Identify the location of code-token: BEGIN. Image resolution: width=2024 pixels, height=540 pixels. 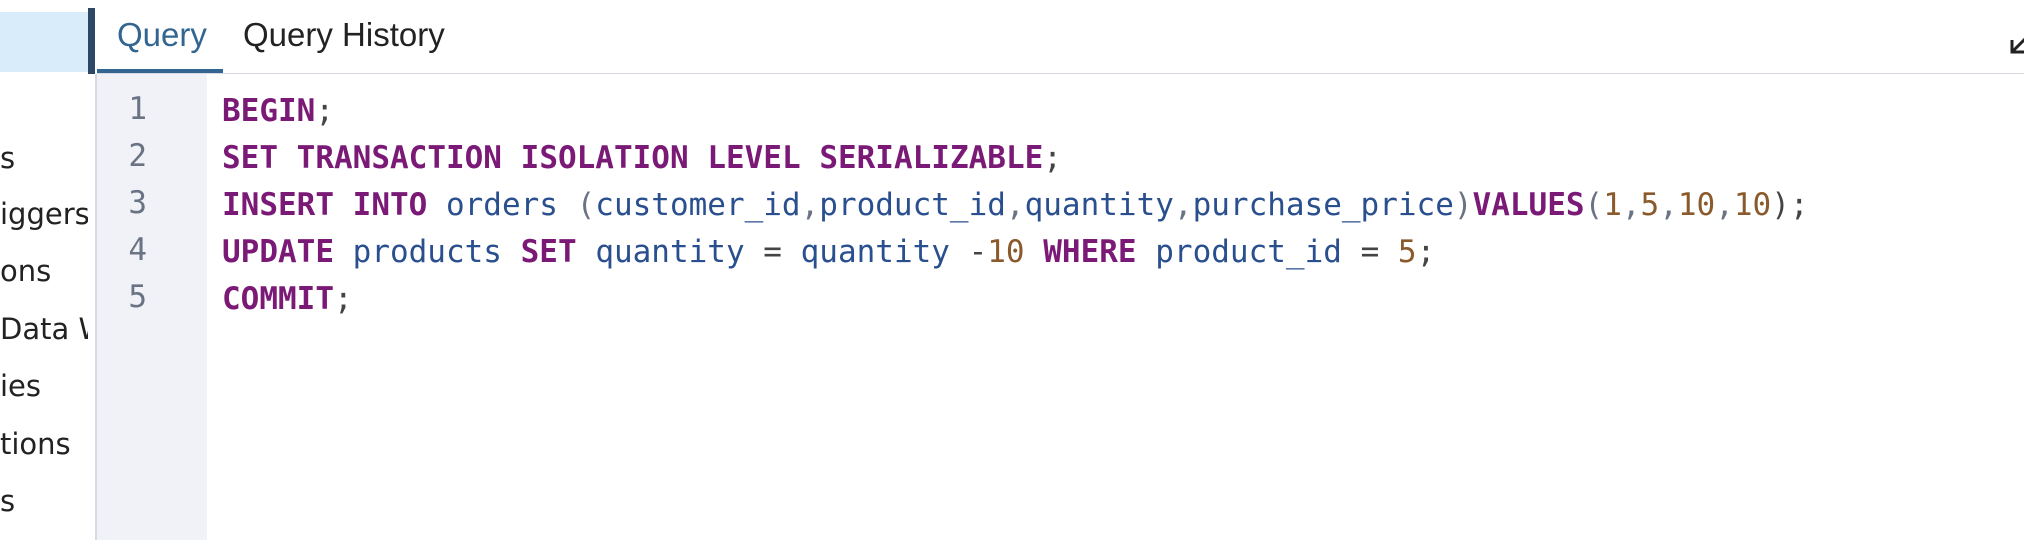
(269, 111).